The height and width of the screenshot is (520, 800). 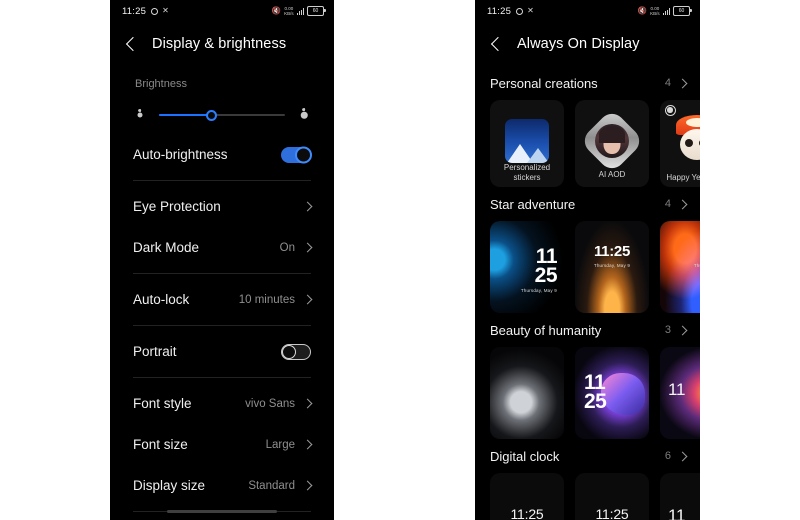 I want to click on thumbnail-label: Happy Year Tiger, so click(x=683, y=177).